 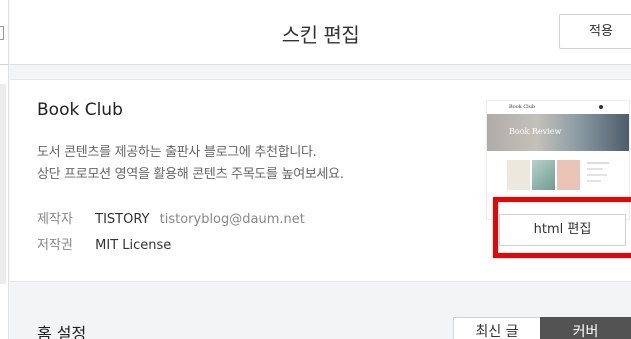 What do you see at coordinates (55, 219) in the screenshot?
I see `author-label: 제작자` at bounding box center [55, 219].